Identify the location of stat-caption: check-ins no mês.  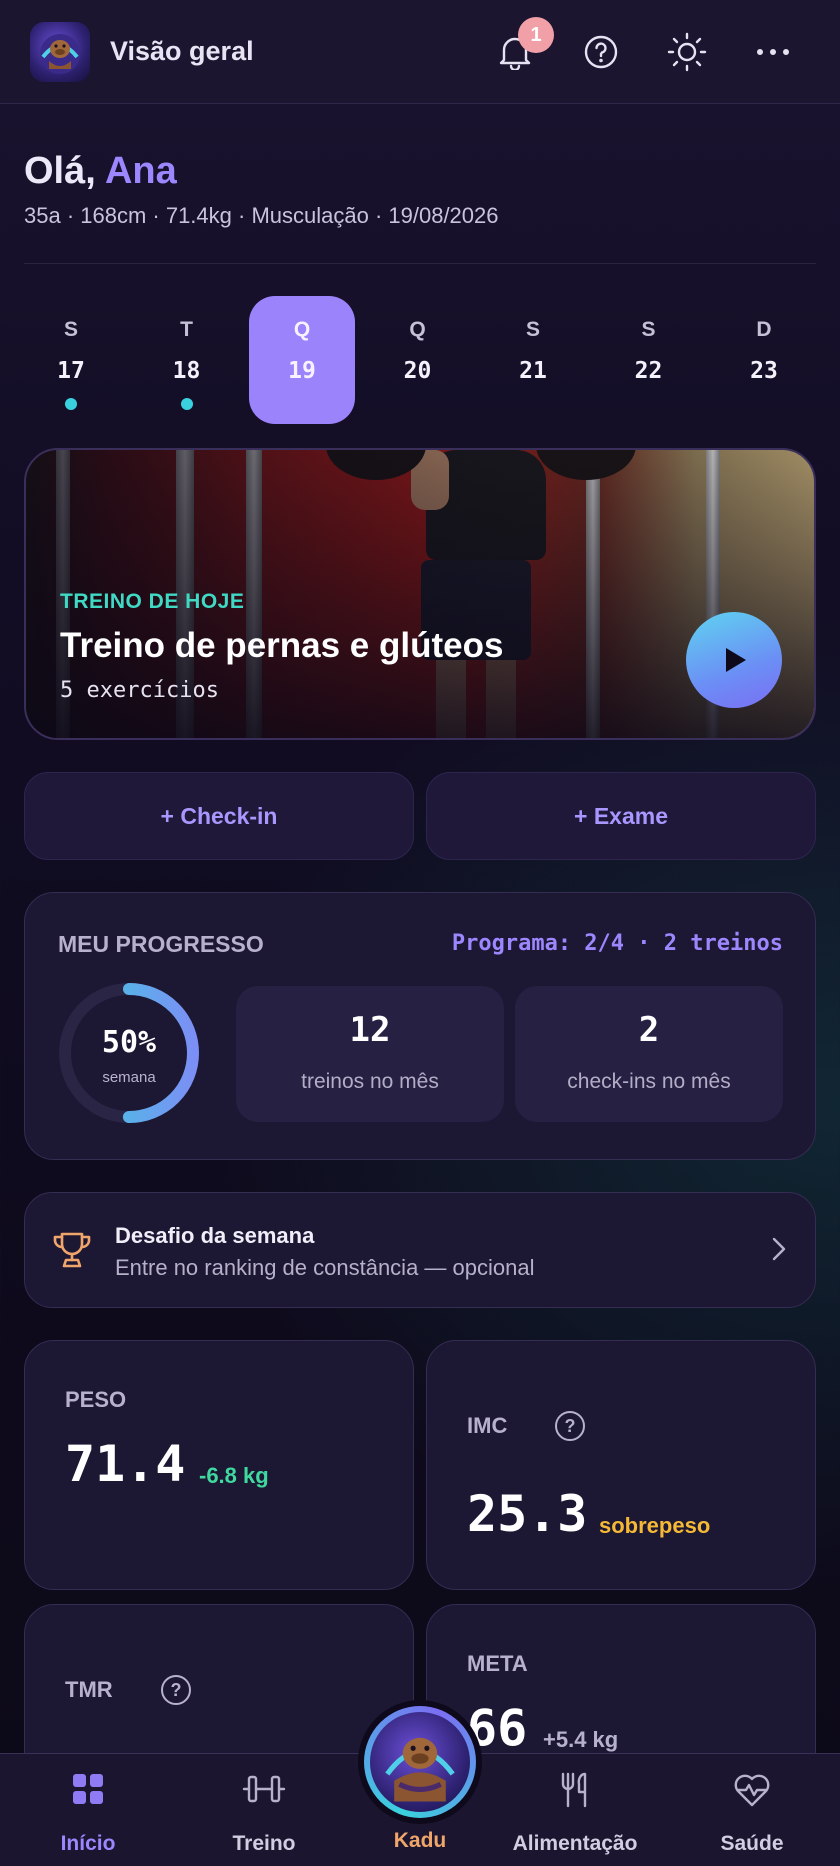
(649, 1081).